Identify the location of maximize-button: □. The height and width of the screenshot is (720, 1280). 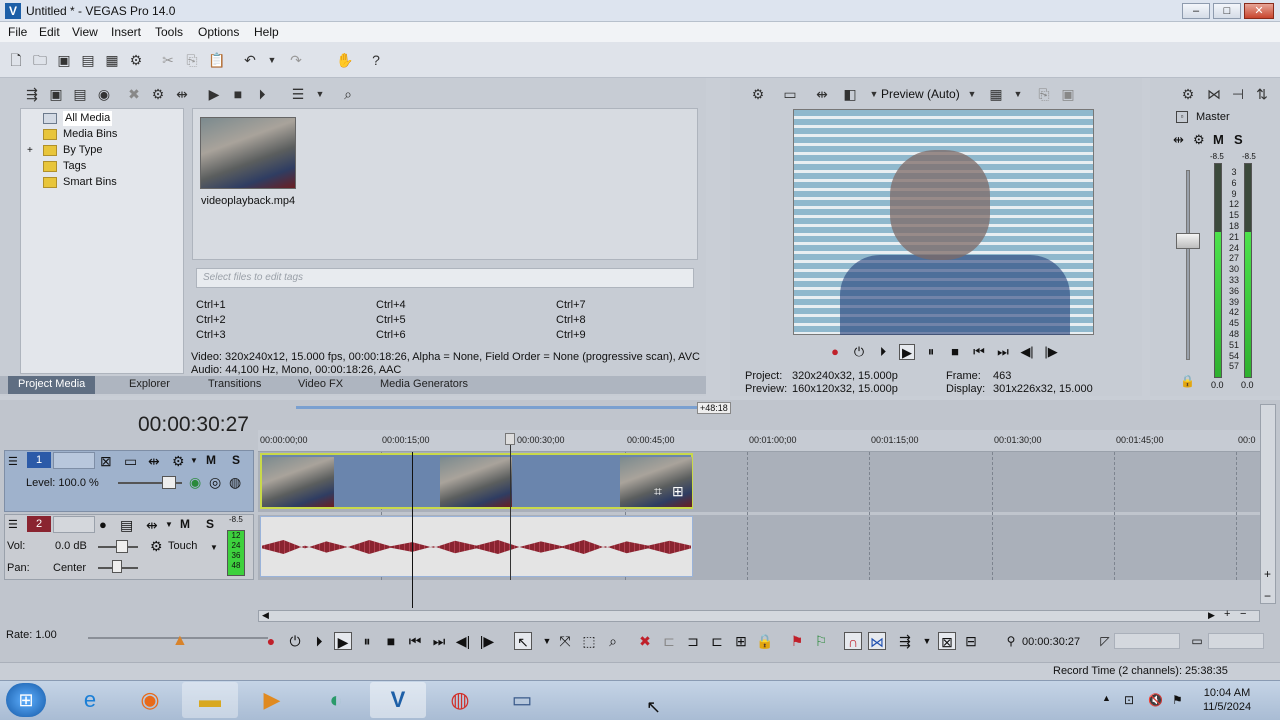
(1227, 11).